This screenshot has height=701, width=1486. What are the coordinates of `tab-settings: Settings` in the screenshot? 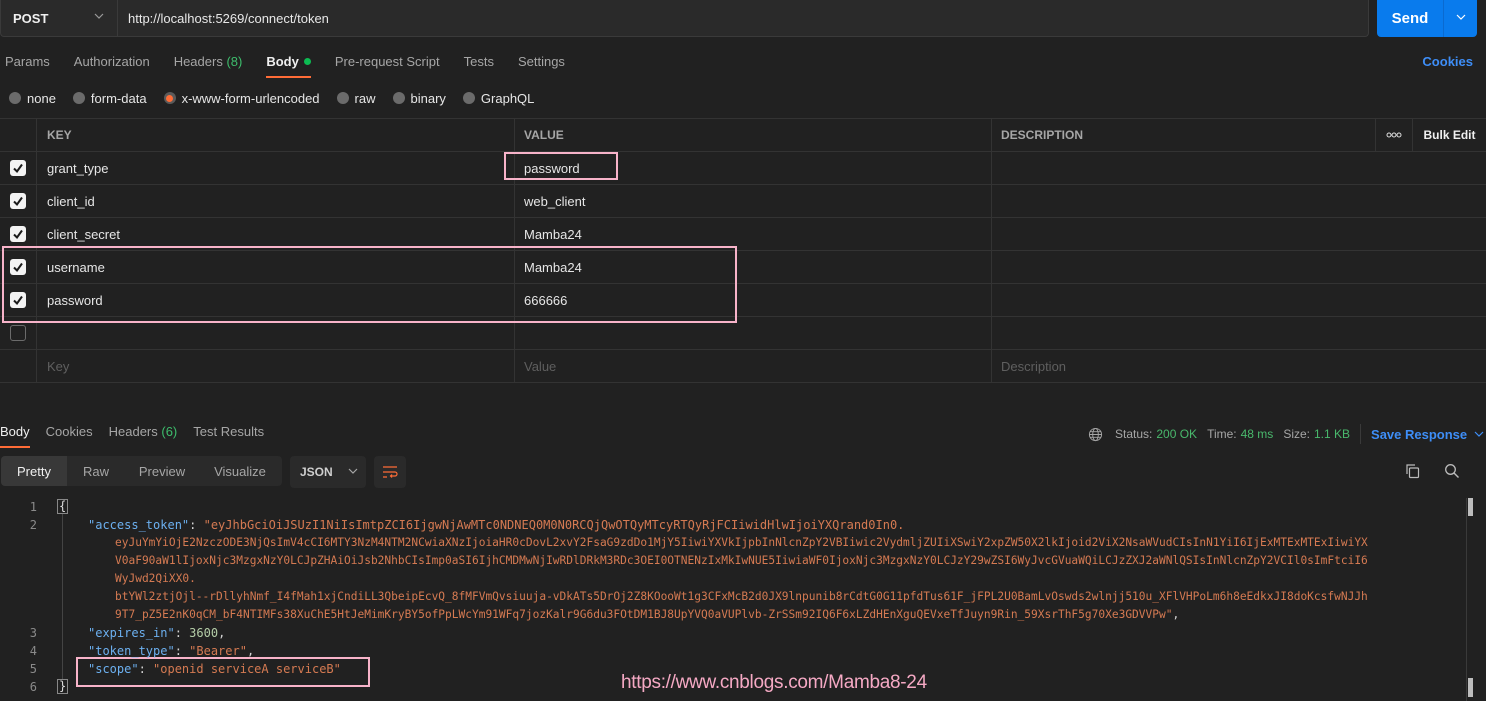 It's located at (541, 62).